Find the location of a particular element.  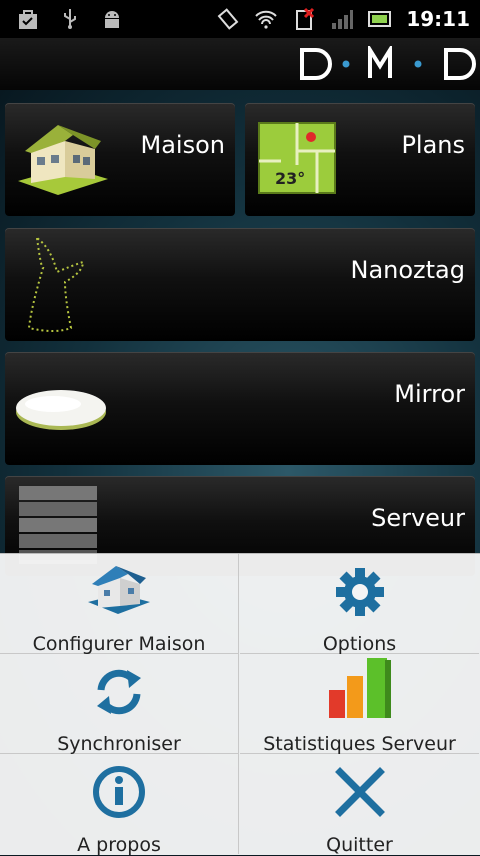

menu-label-configurer-maison: Configurer Maison is located at coordinates (119, 644).